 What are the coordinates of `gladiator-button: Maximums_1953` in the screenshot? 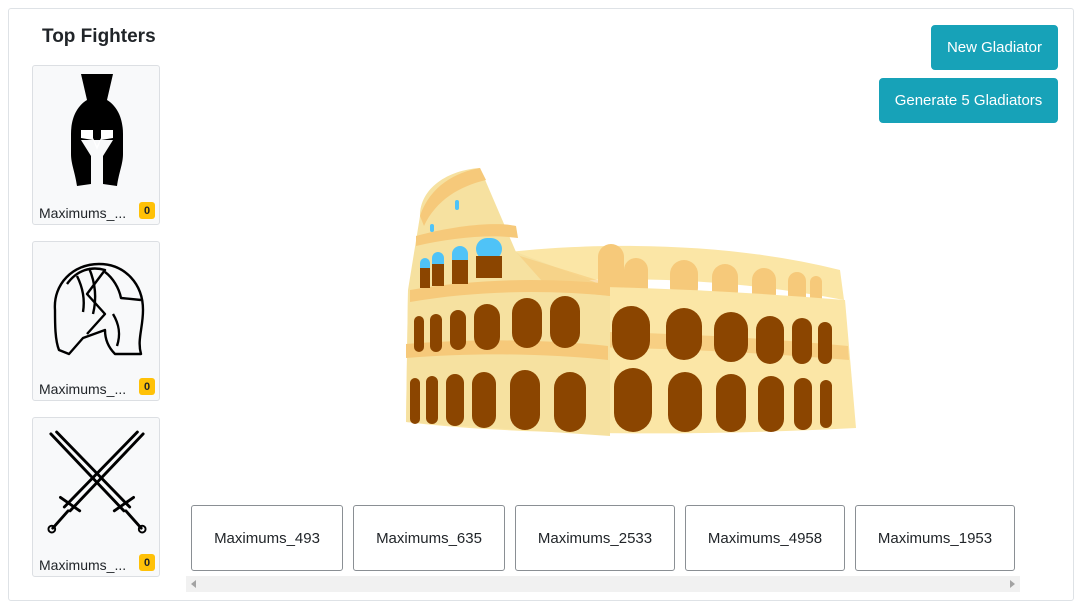 It's located at (935, 538).